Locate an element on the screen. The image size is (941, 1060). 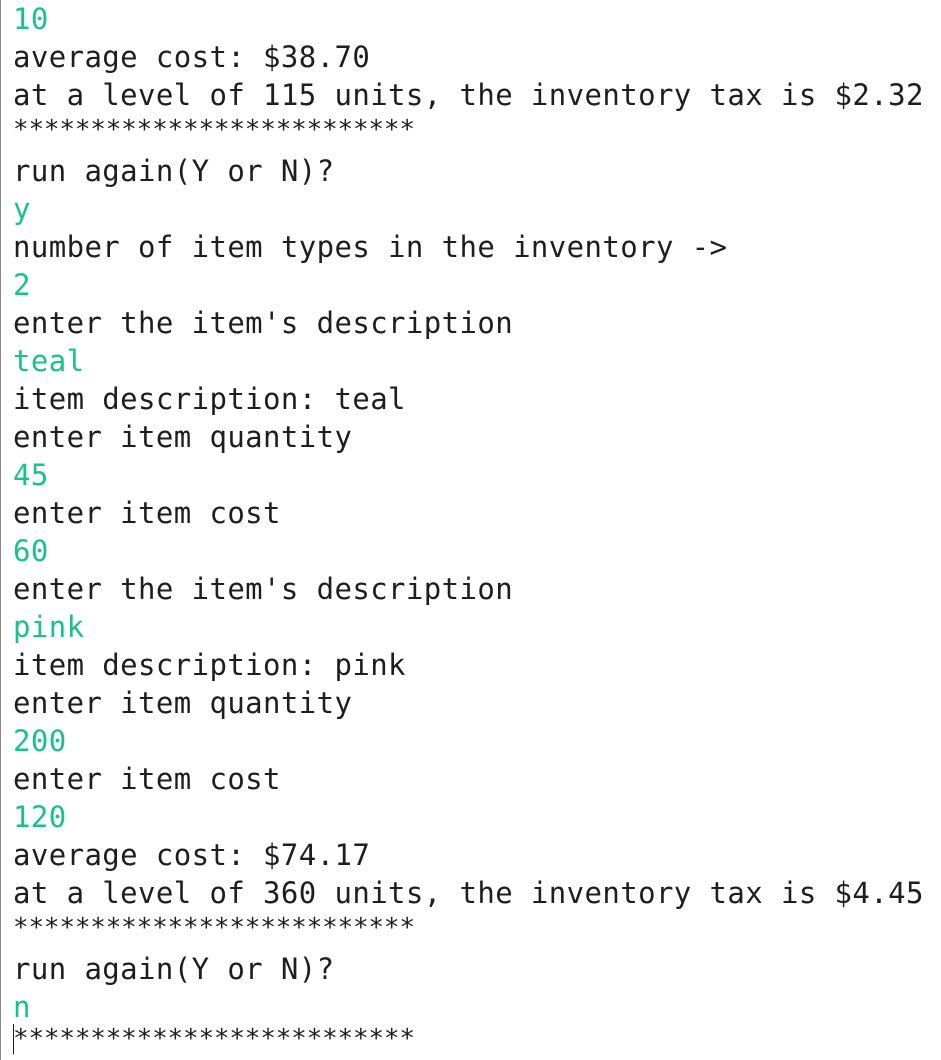
output-line: average cost: $38.70 is located at coordinates (192, 57).